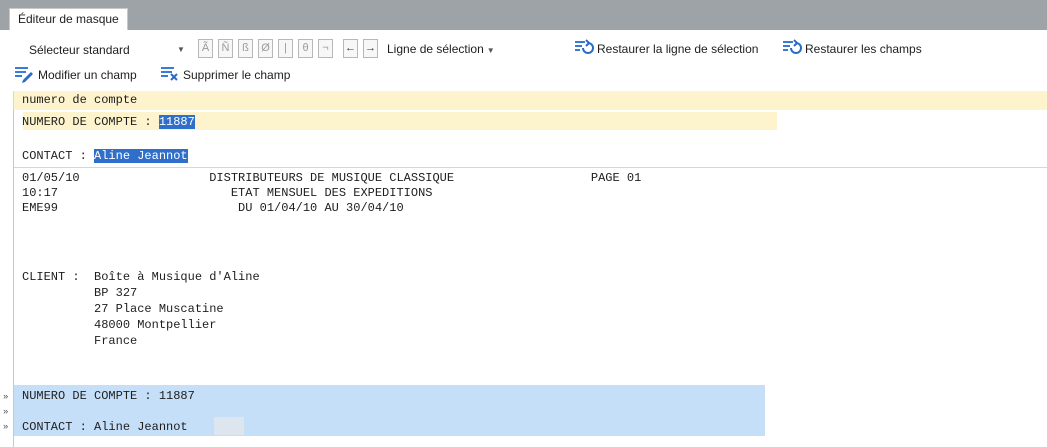 The image size is (1047, 447). I want to click on line-selection-label: Ligne de sélection, so click(435, 49).